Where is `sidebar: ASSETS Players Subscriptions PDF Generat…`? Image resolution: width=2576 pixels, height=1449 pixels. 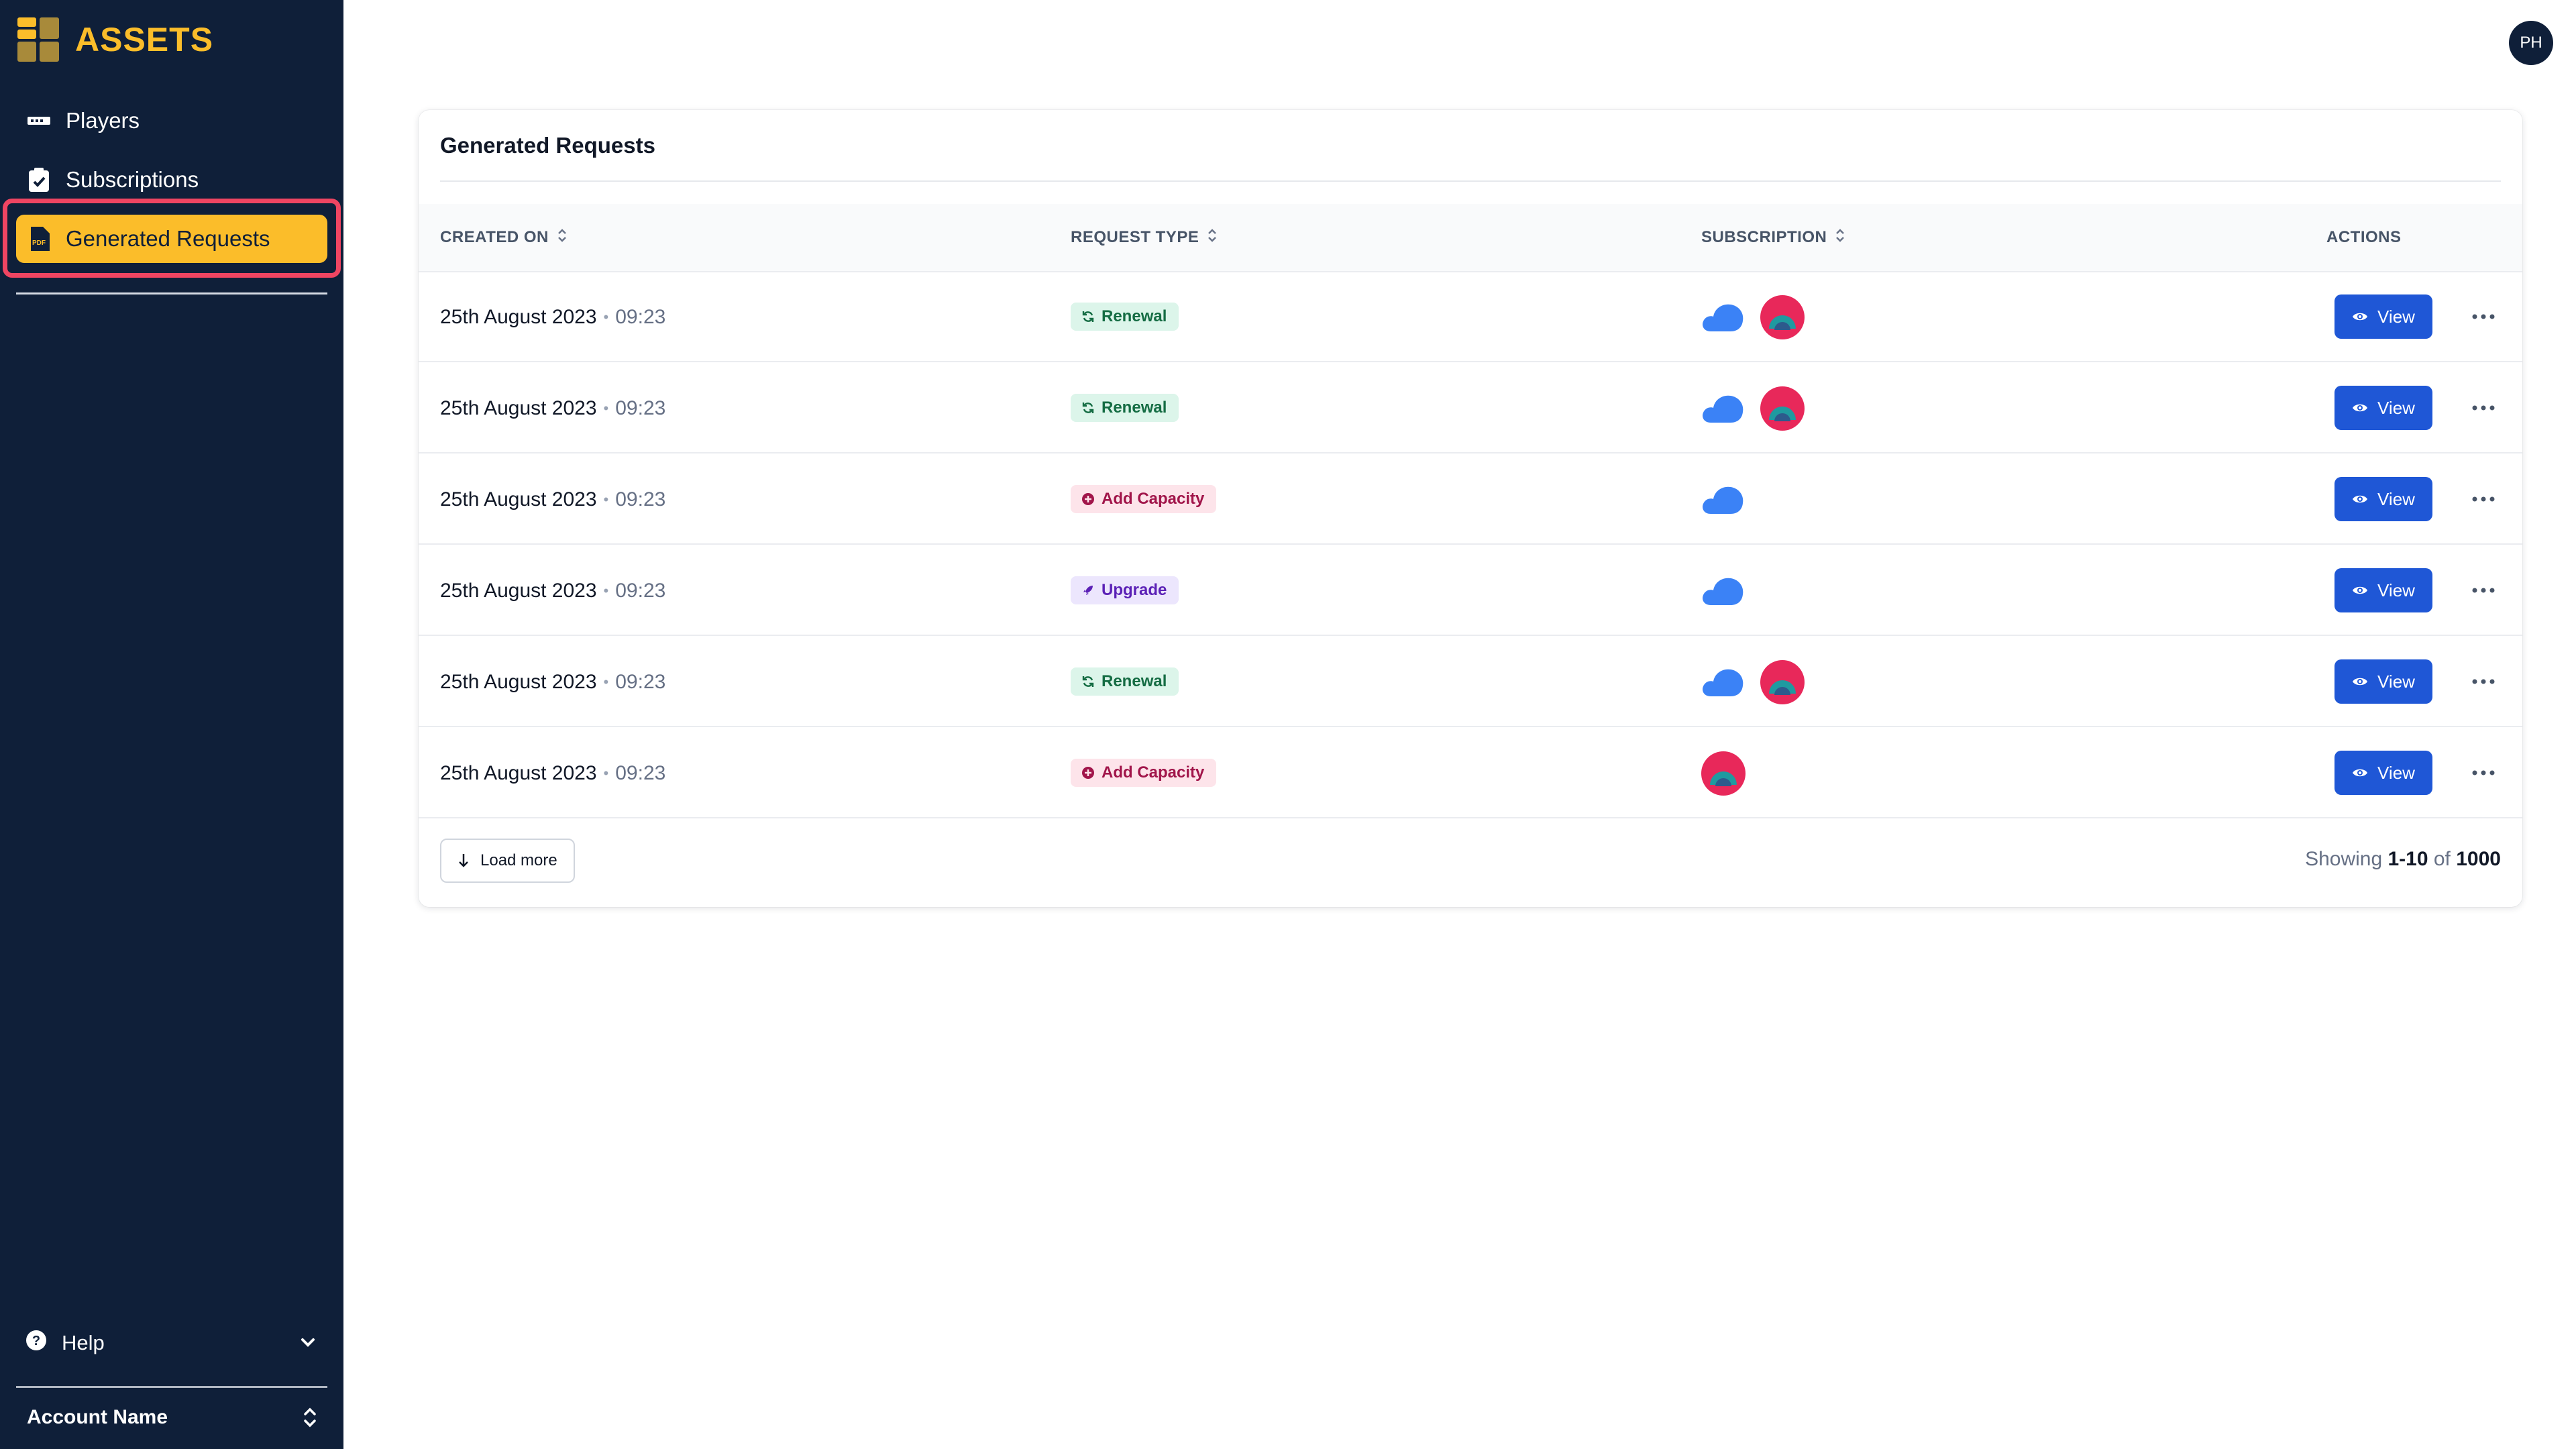
sidebar: ASSETS Players Subscriptions PDF Generat… is located at coordinates (171, 724).